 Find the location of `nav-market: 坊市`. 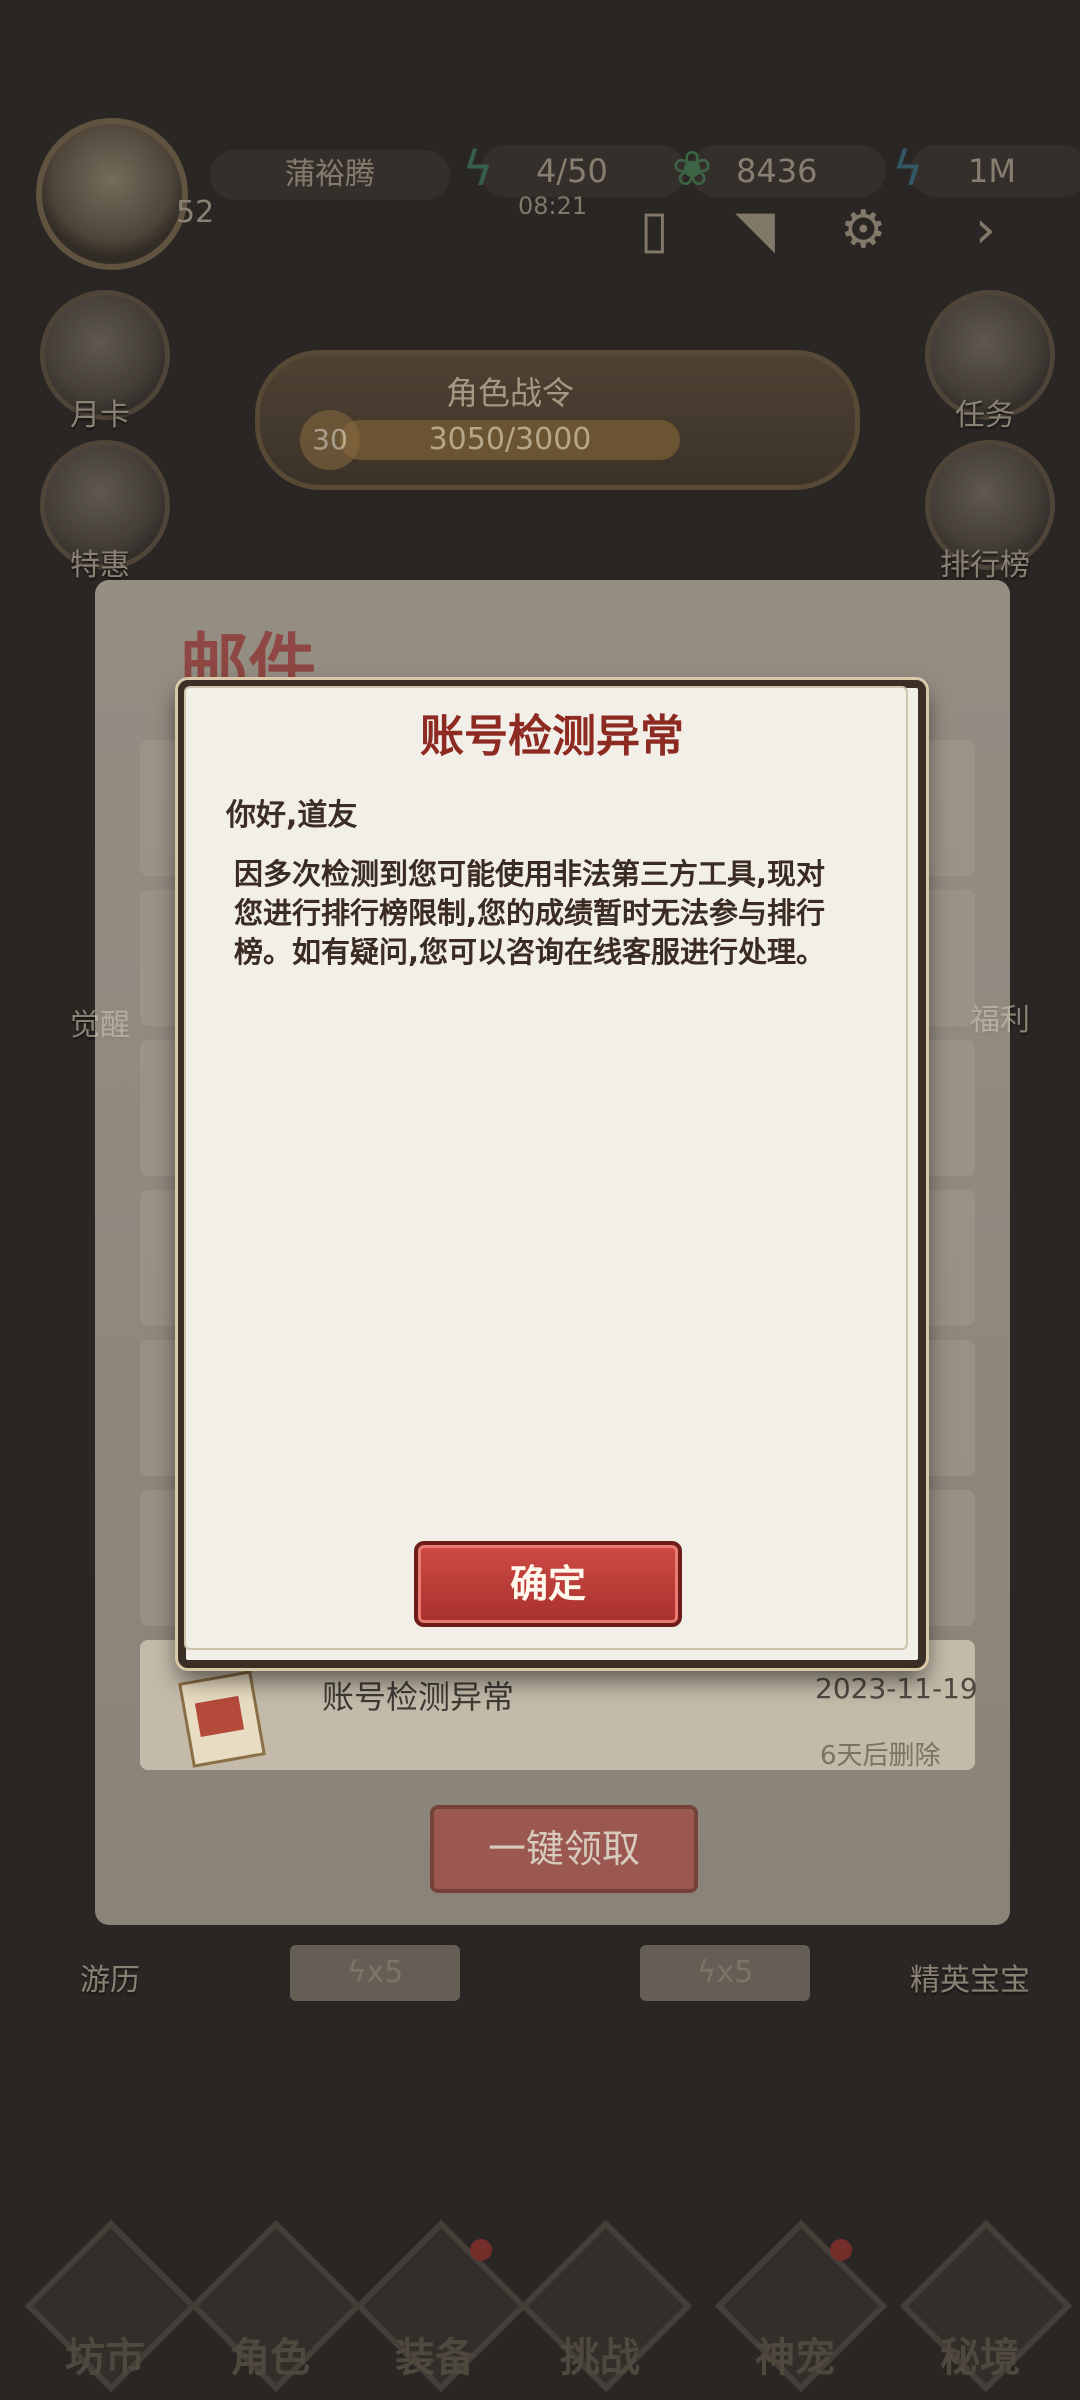

nav-market: 坊市 is located at coordinates (111, 2307).